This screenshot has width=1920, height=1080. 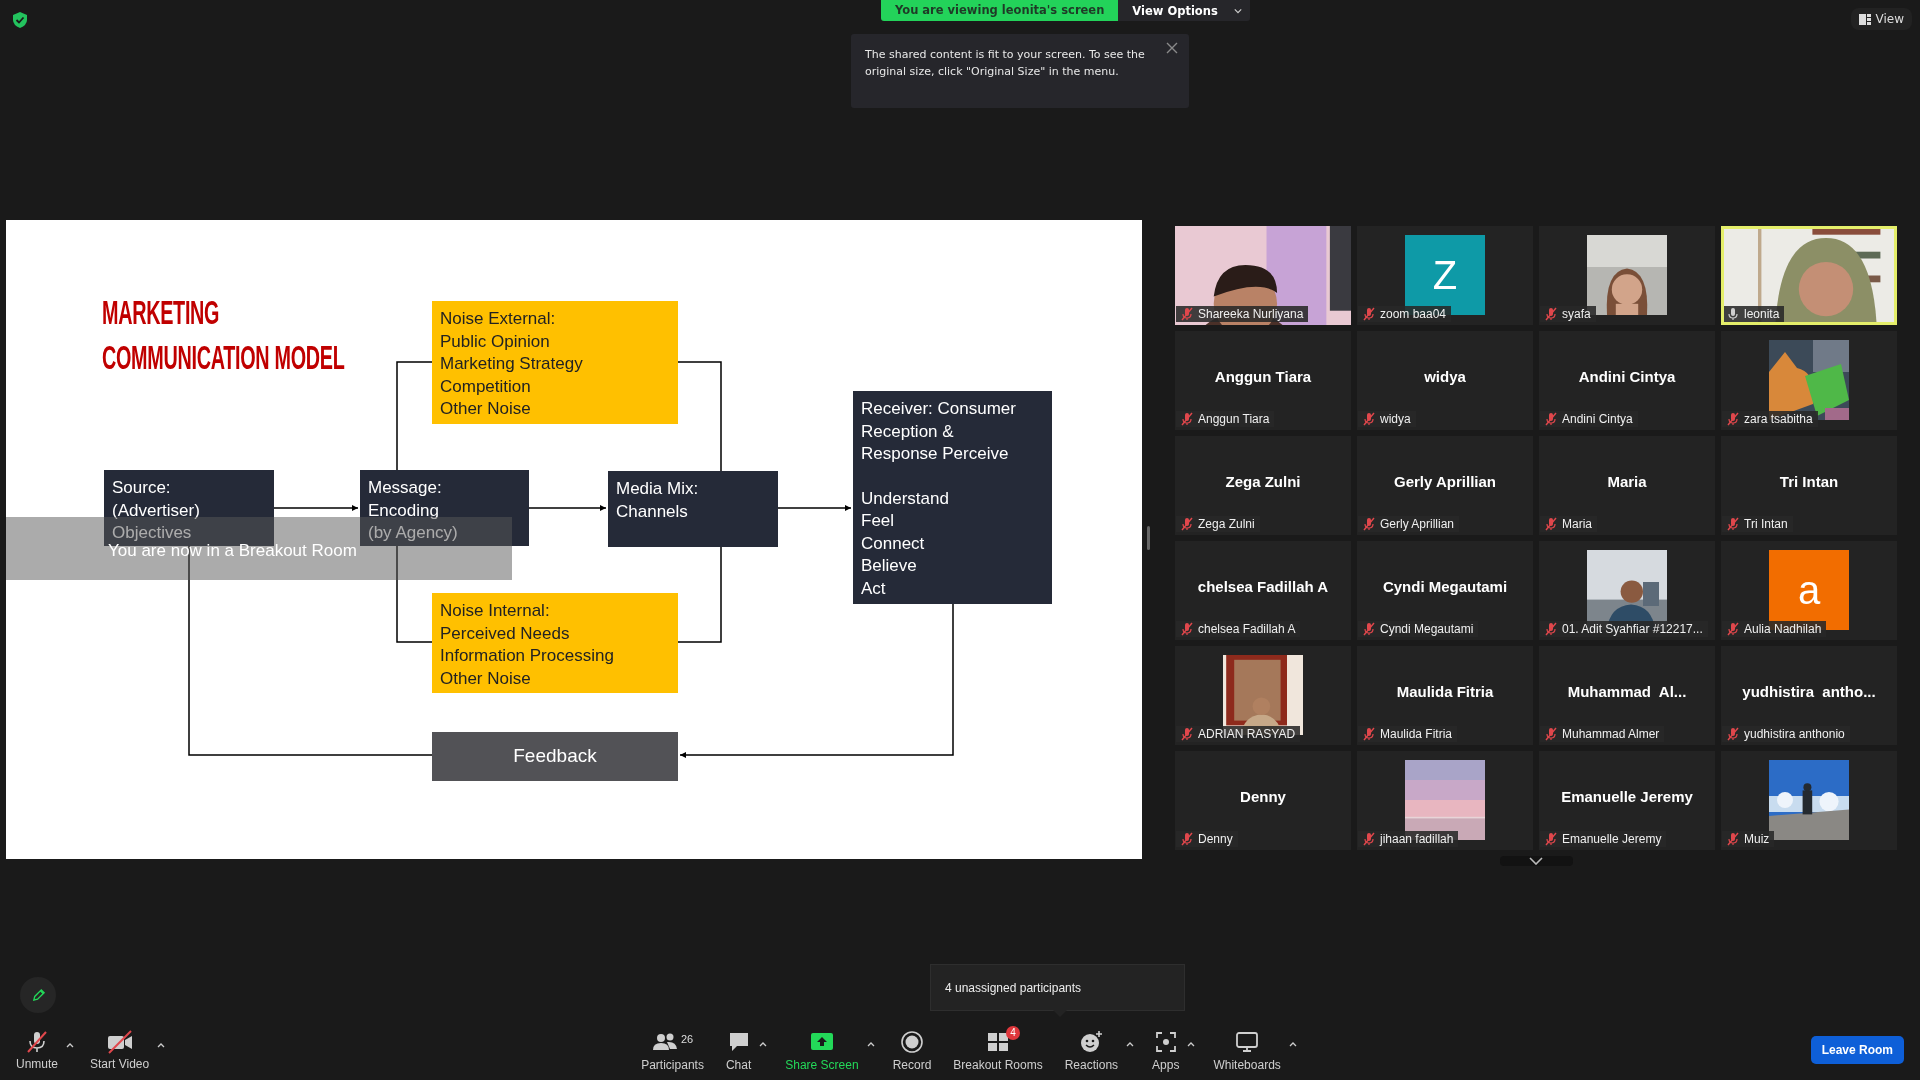 What do you see at coordinates (1627, 376) in the screenshot?
I see `participant-name: Andini Cintya` at bounding box center [1627, 376].